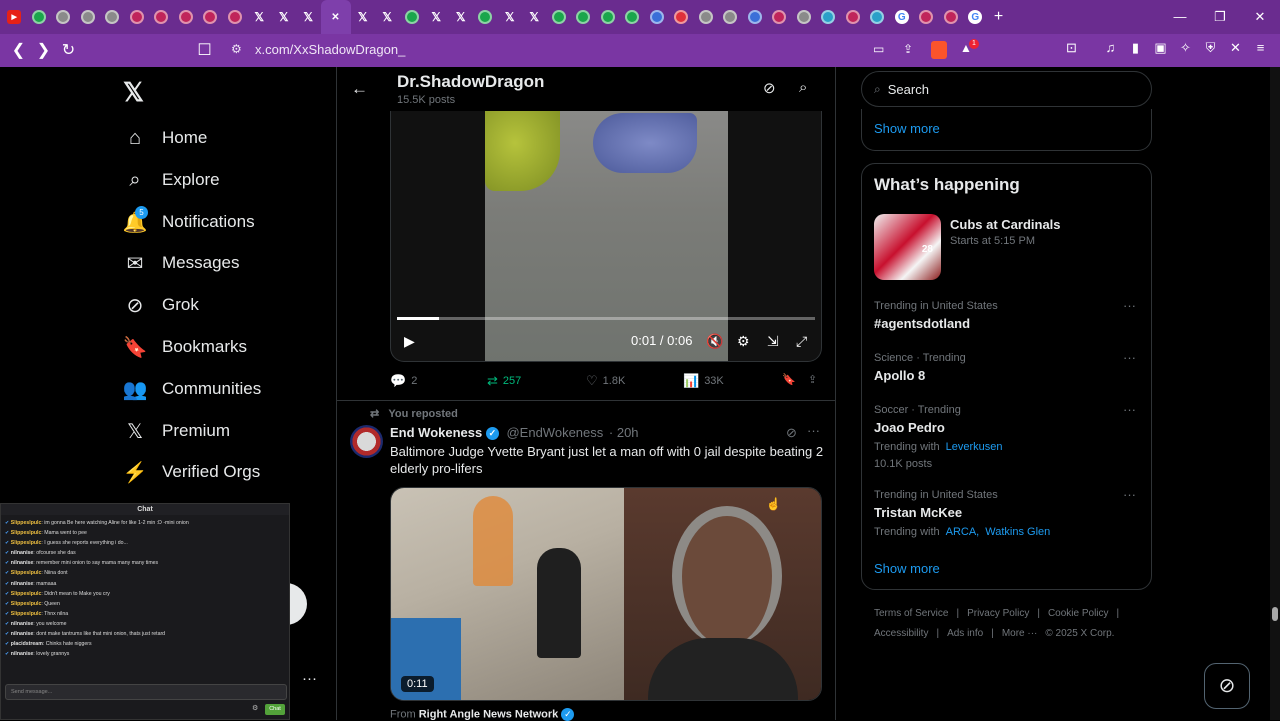 Image resolution: width=1280 pixels, height=721 pixels. I want to click on forward-icon: ❯, so click(43, 50).